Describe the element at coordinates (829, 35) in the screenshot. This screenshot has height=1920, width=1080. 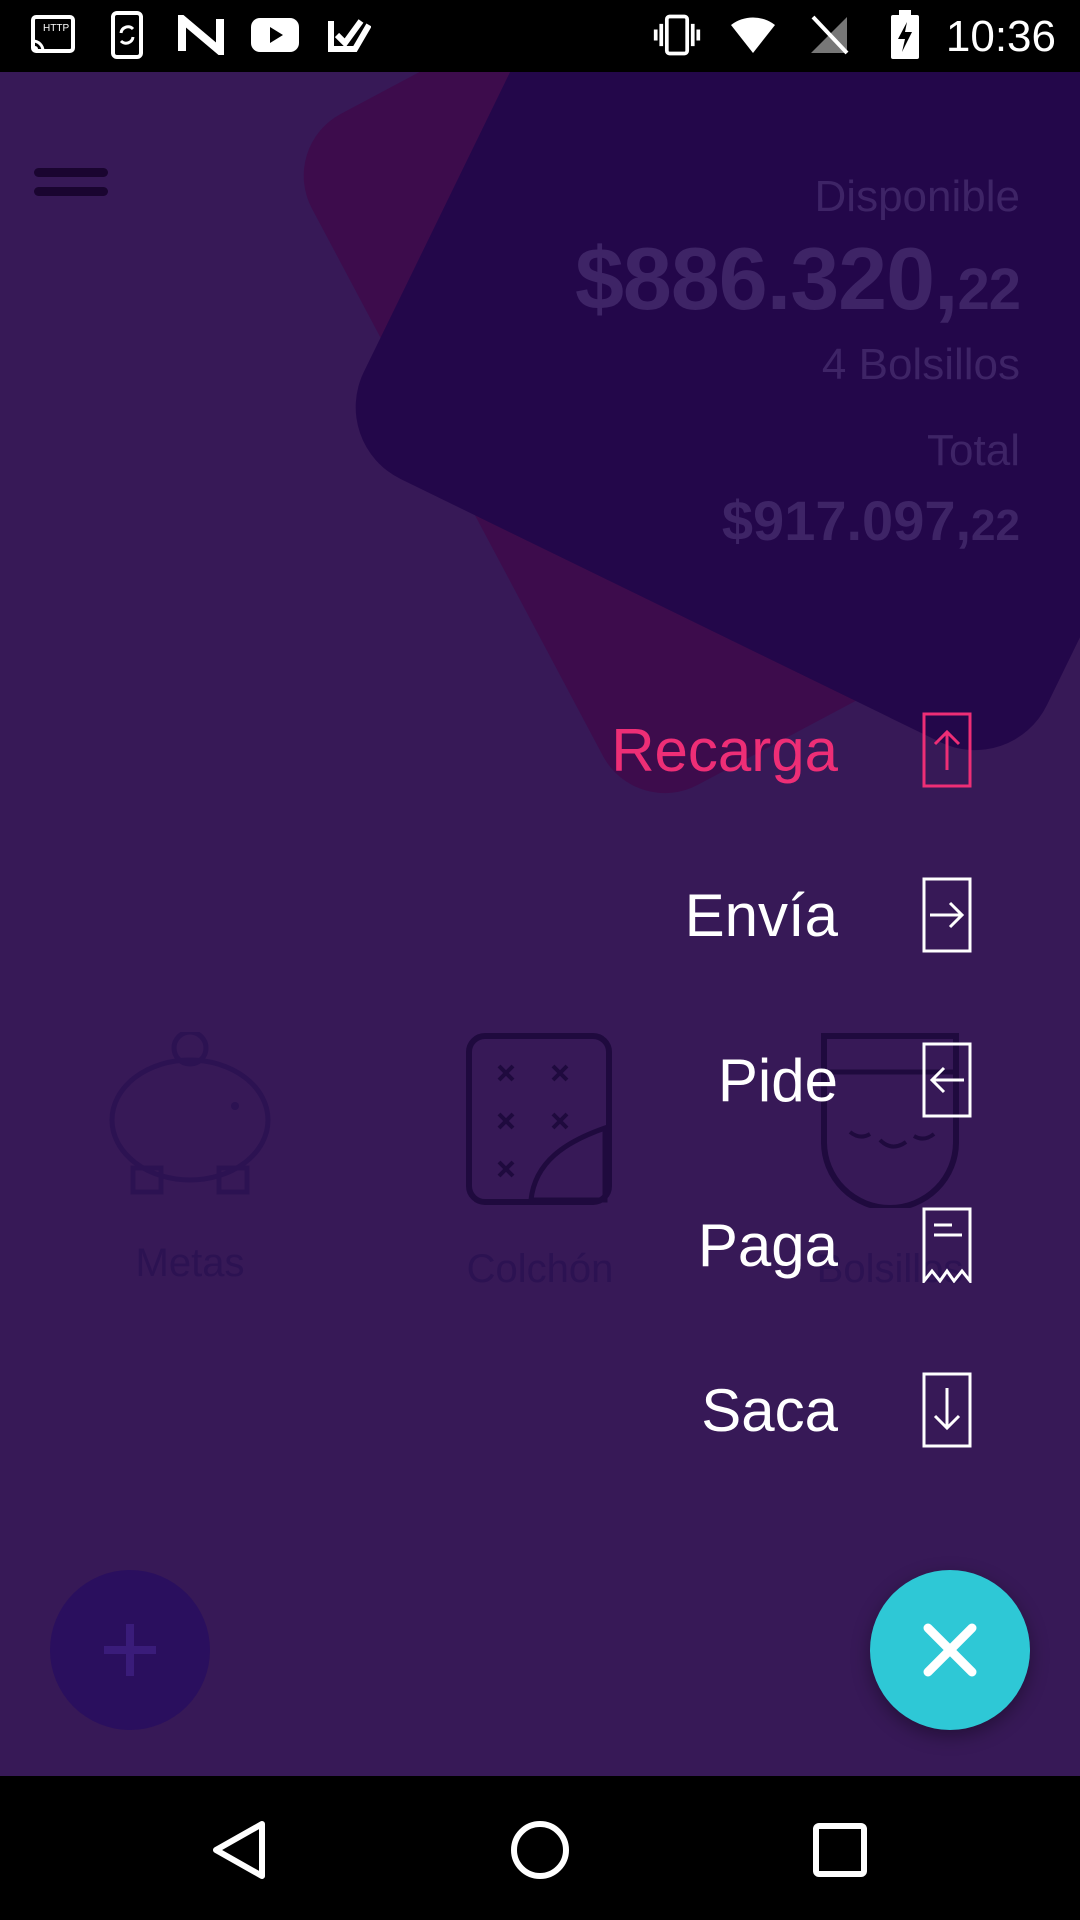
I see `no-signal-icon` at that location.